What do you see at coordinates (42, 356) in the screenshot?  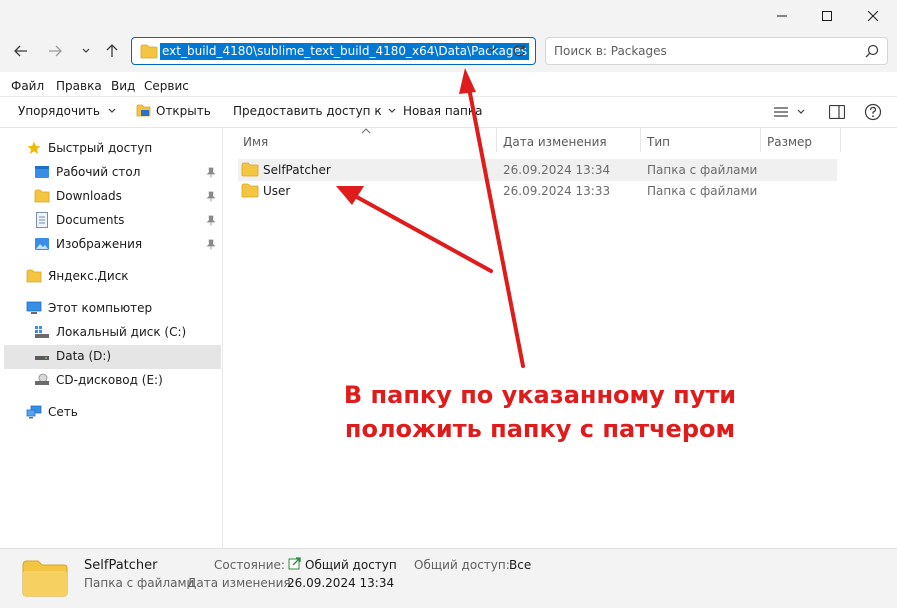 I see `drive-icon` at bounding box center [42, 356].